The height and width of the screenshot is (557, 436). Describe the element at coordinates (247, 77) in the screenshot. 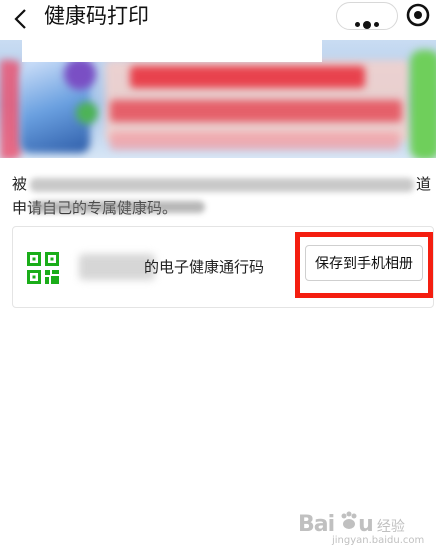

I see `banner-headline-blurred` at that location.